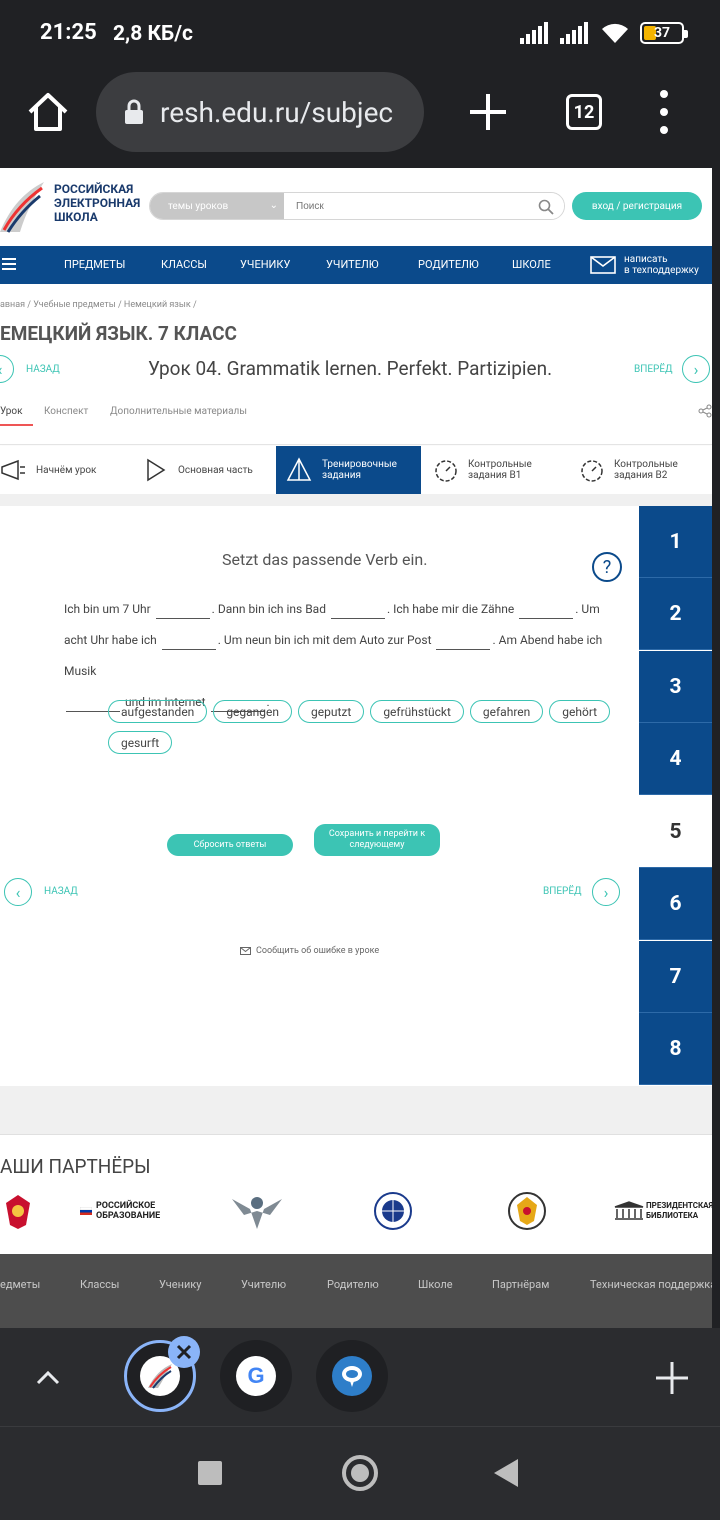  I want to click on ministry-emblem-icon, so click(257, 1213).